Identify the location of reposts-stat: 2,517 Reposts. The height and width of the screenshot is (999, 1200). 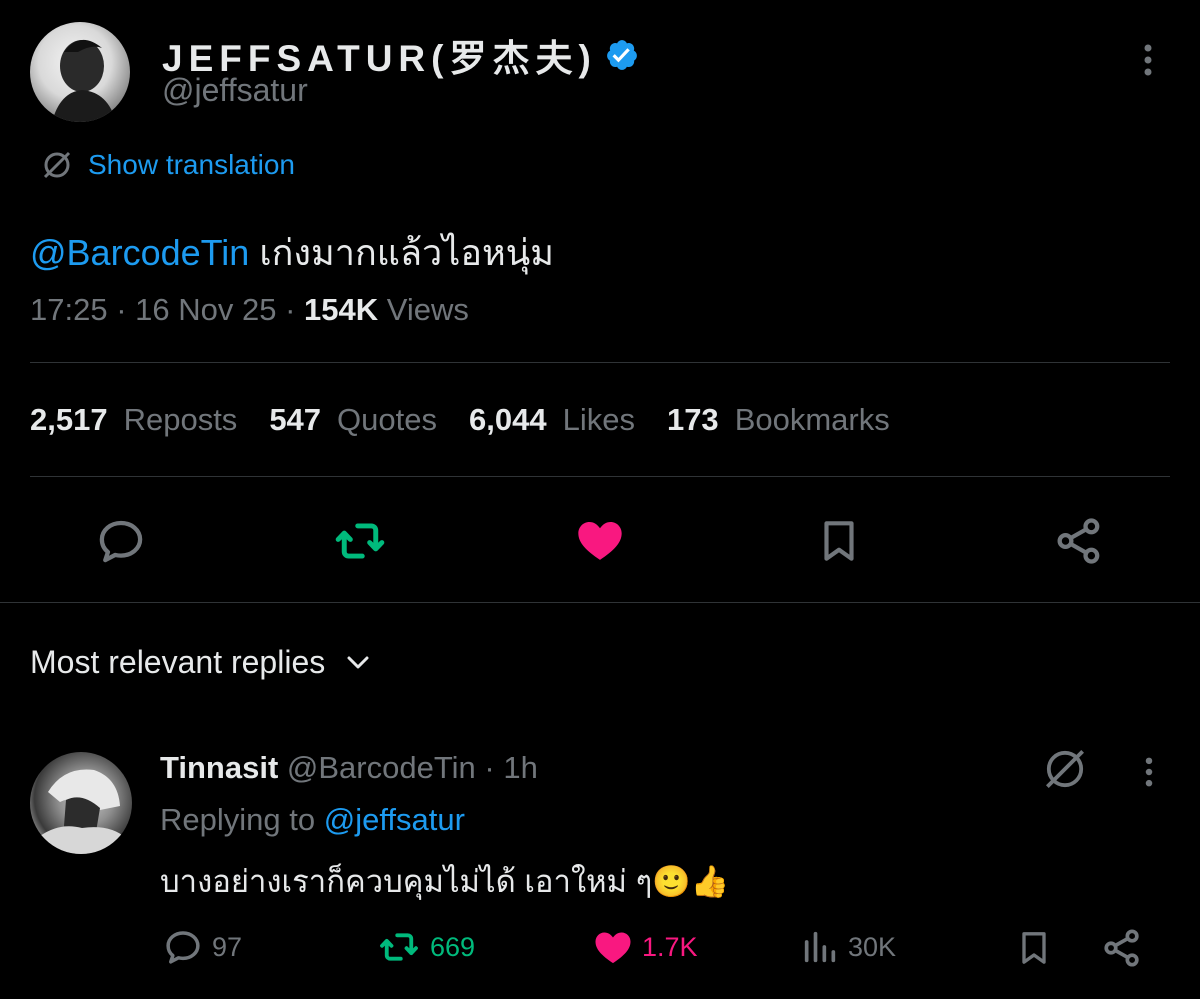
(133, 420).